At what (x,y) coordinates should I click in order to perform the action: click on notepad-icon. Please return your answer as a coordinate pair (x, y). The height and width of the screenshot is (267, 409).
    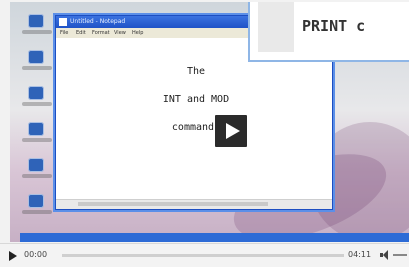
    Looking at the image, I should click on (63, 22).